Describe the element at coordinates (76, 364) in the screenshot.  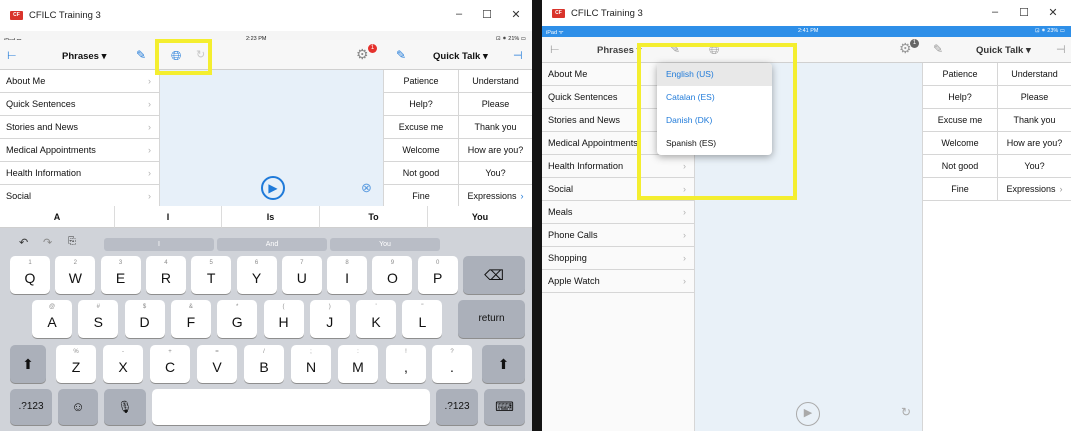
I see `key-z: % Z` at that location.